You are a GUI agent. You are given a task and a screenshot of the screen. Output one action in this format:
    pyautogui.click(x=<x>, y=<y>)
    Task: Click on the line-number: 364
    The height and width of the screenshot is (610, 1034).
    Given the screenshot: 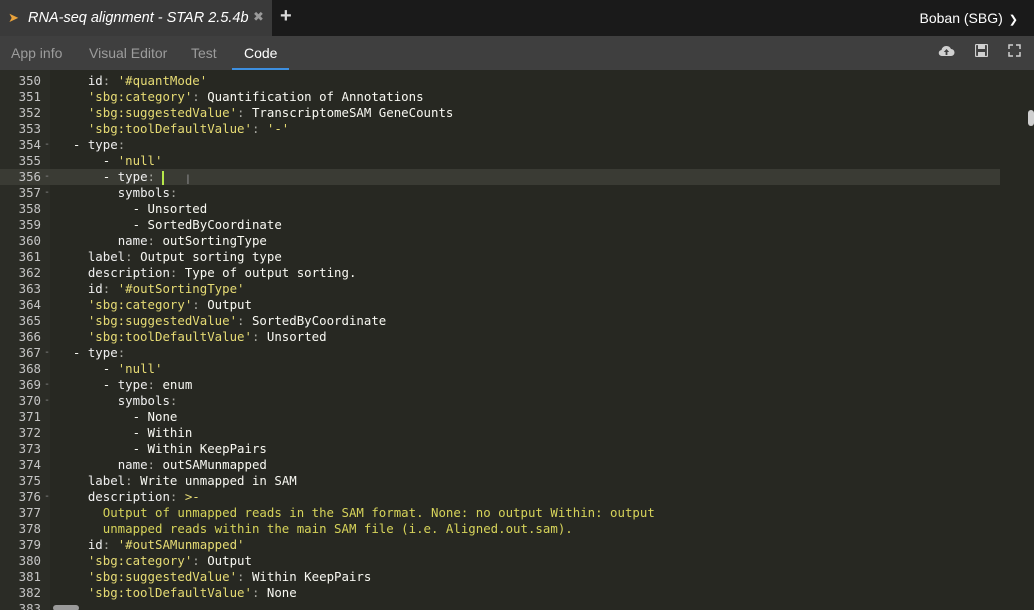 What is the action you would take?
    pyautogui.click(x=29, y=304)
    